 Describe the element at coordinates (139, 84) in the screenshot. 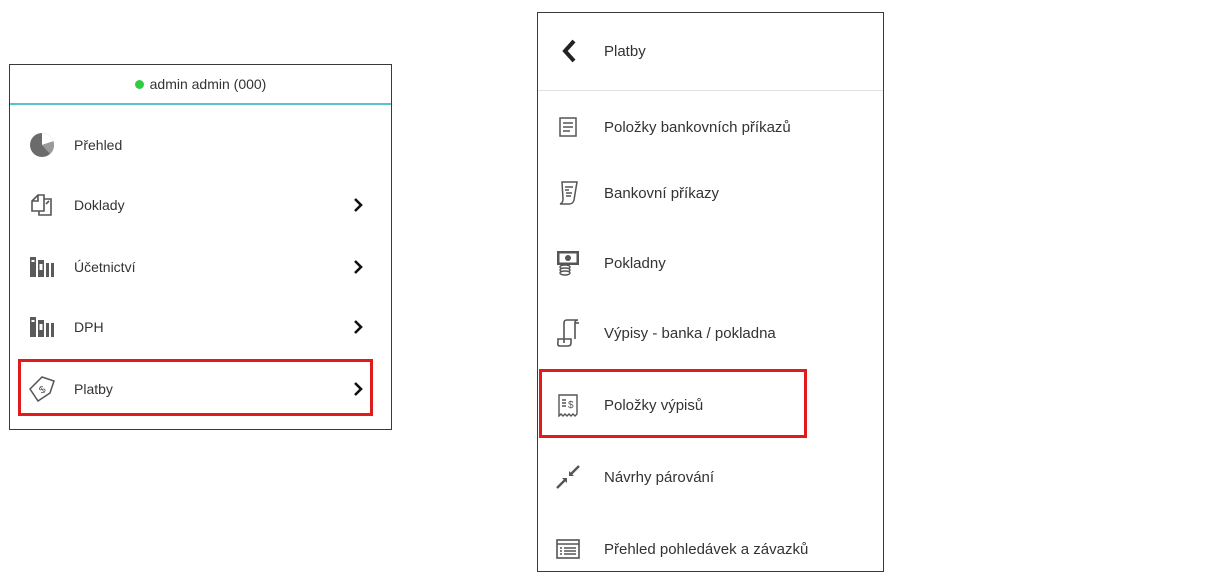

I see `online-status-icon` at that location.